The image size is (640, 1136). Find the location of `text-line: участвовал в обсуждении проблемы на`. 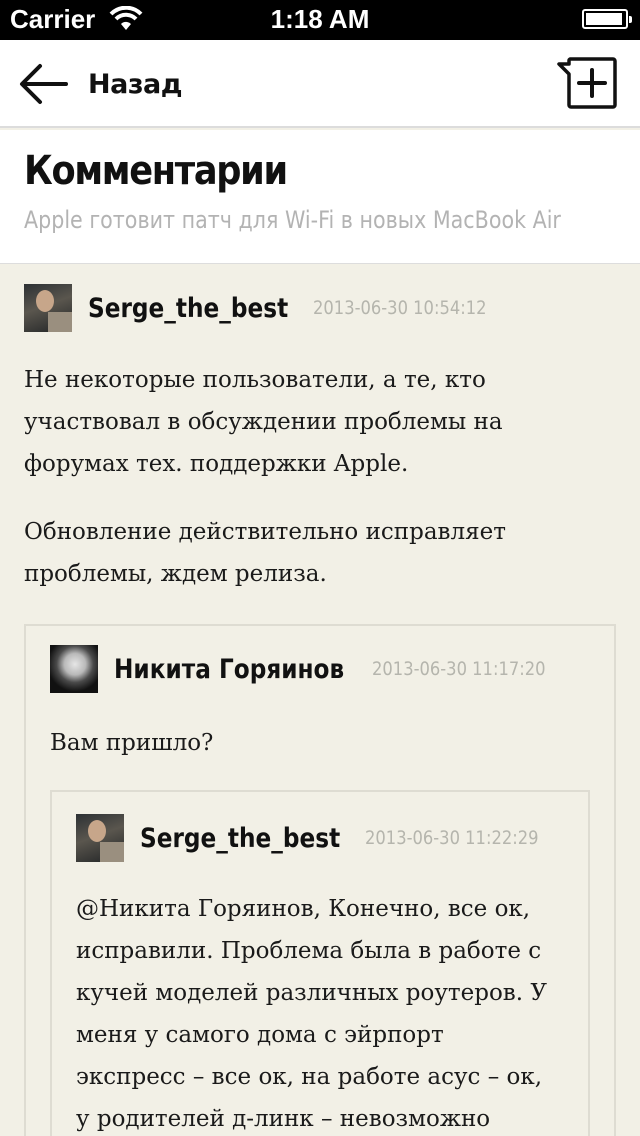

text-line: участвовал в обсуждении проблемы на is located at coordinates (263, 422).